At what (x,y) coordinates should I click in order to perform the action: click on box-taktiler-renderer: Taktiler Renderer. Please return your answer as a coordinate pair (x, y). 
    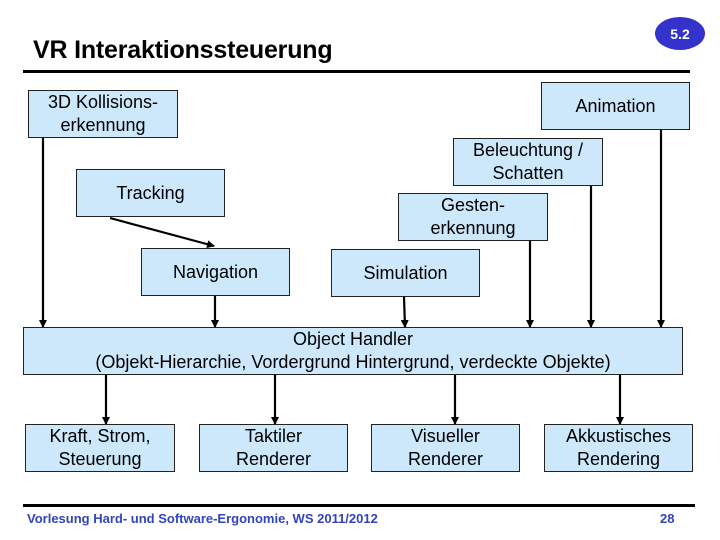
    Looking at the image, I should click on (273, 448).